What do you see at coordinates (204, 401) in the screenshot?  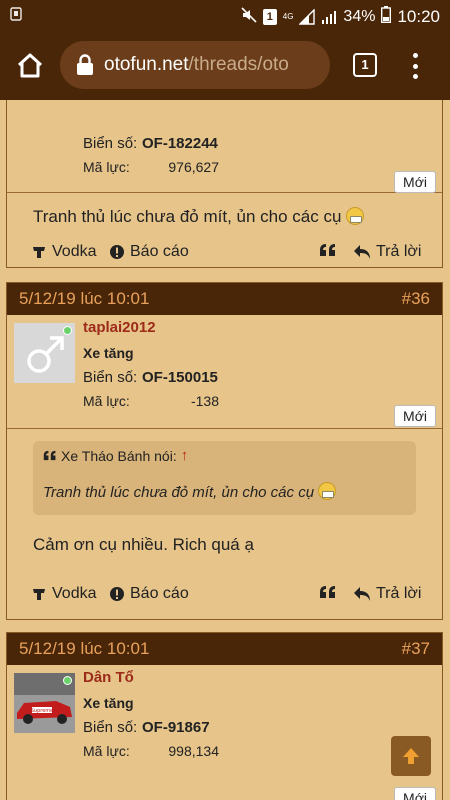 I see `horsepower-value: -138` at bounding box center [204, 401].